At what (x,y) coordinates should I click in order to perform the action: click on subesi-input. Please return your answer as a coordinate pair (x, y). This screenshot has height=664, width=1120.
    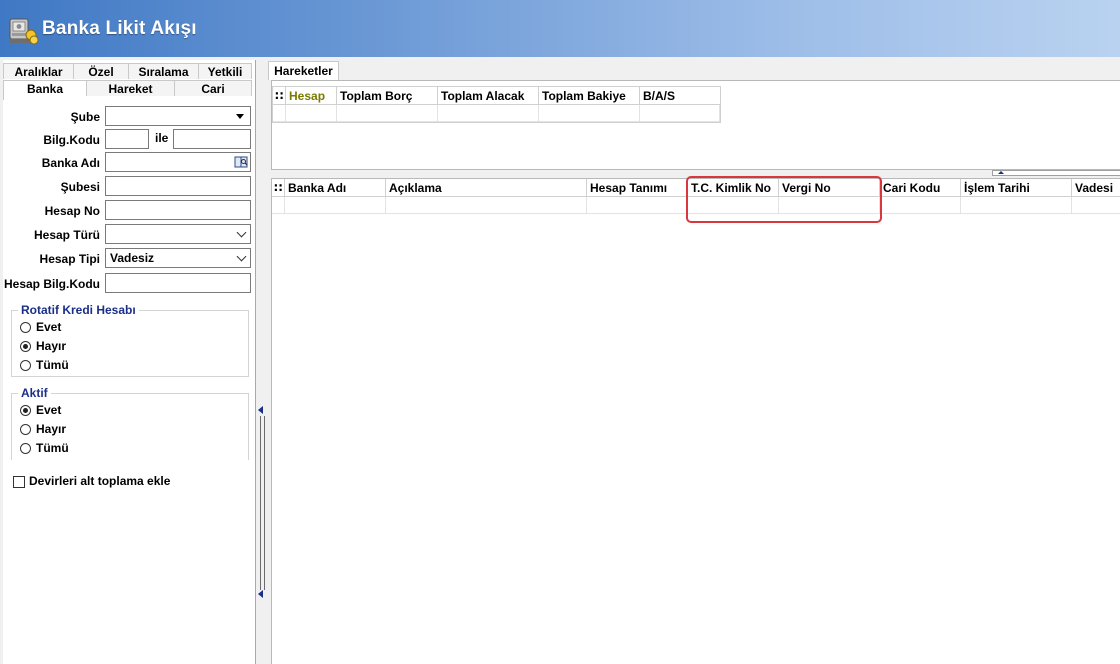
    Looking at the image, I should click on (178, 186).